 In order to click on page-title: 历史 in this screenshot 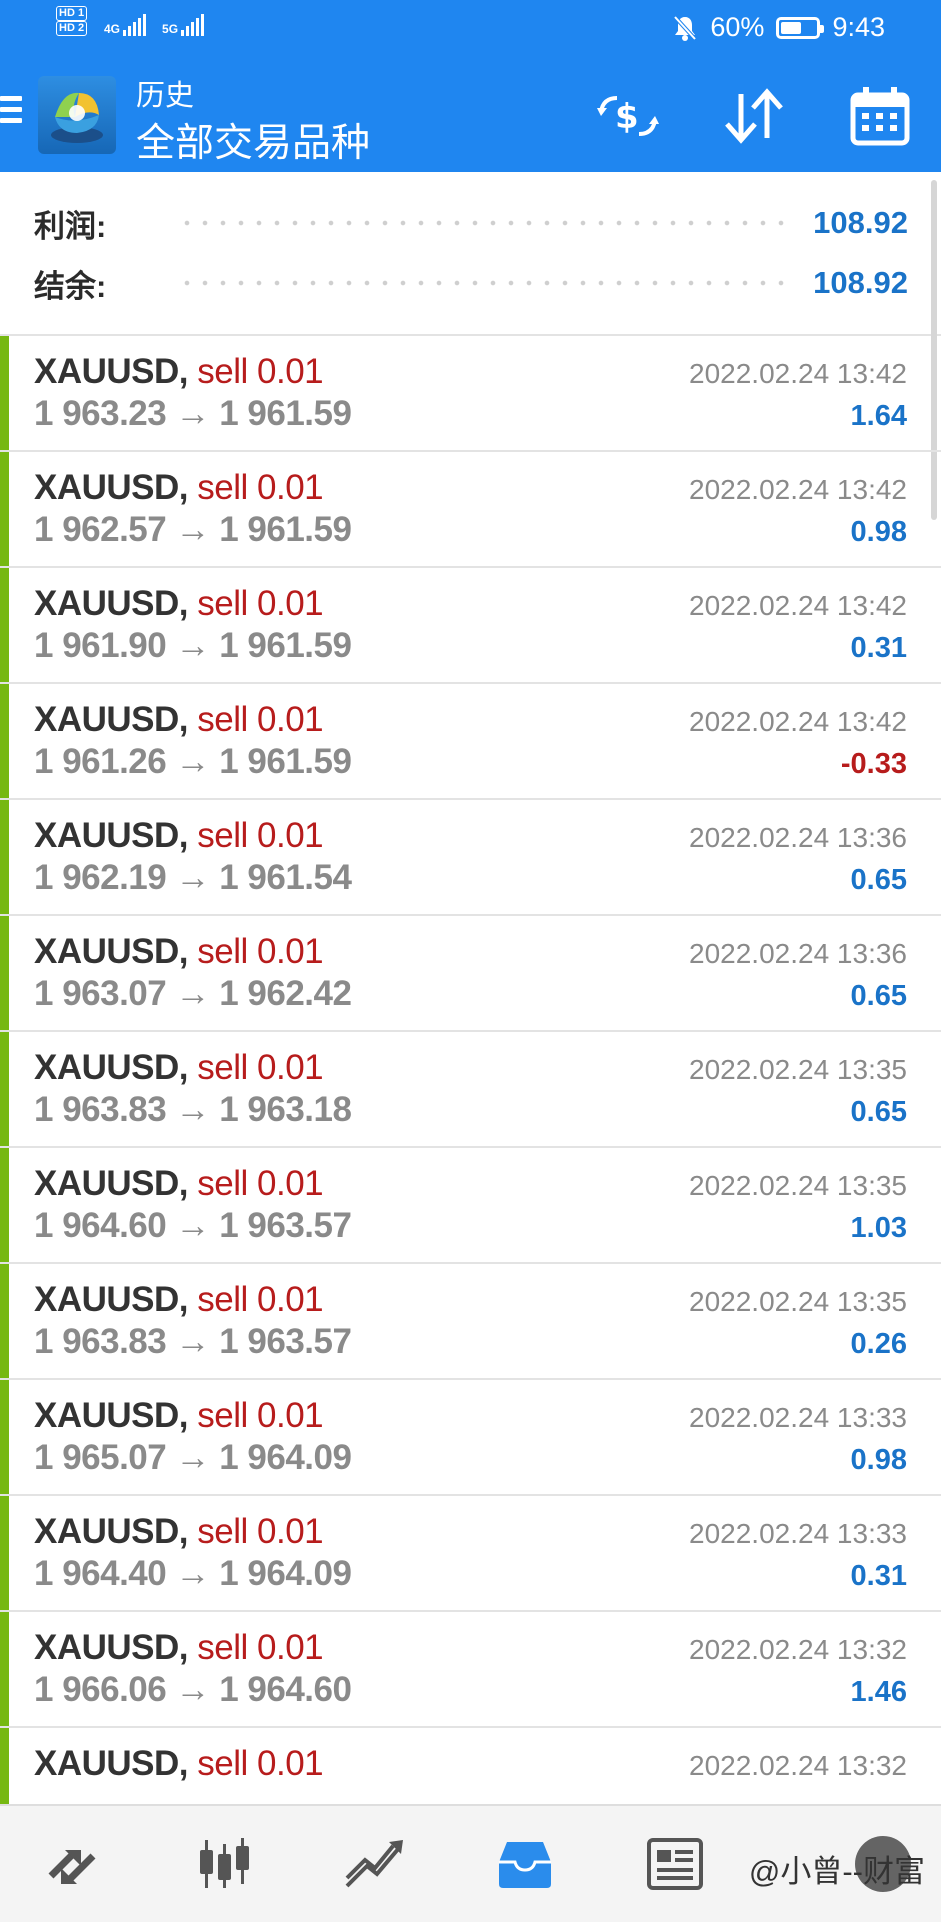, I will do `click(165, 96)`.